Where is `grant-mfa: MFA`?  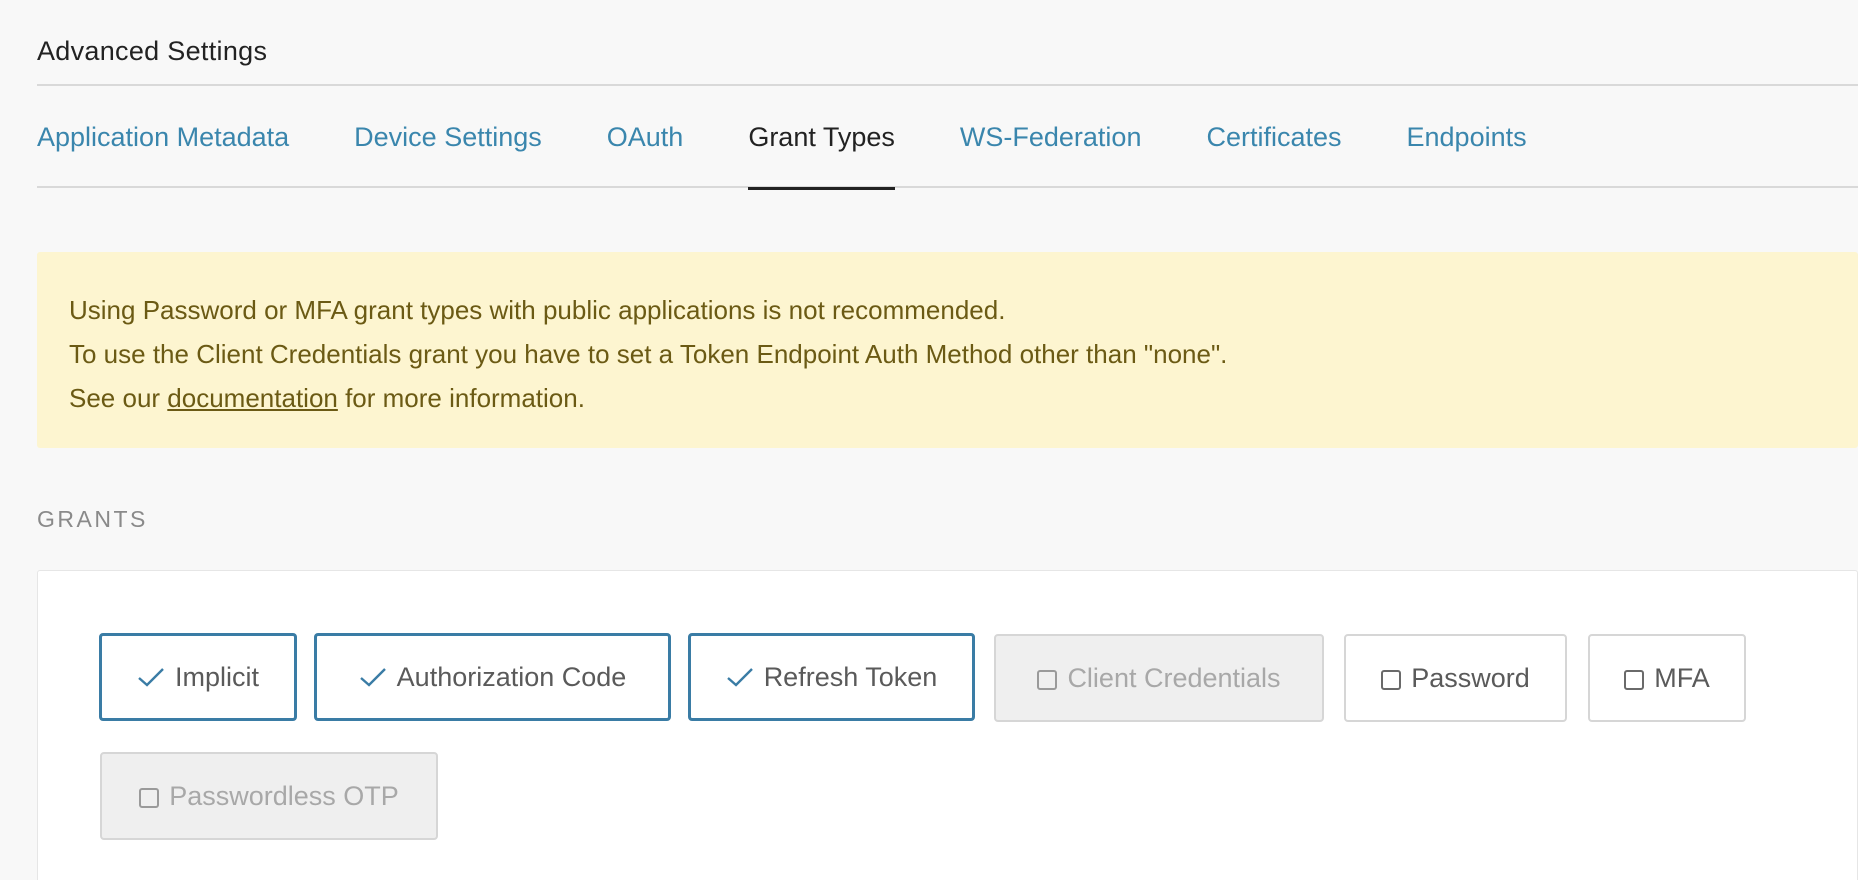 grant-mfa: MFA is located at coordinates (1667, 678).